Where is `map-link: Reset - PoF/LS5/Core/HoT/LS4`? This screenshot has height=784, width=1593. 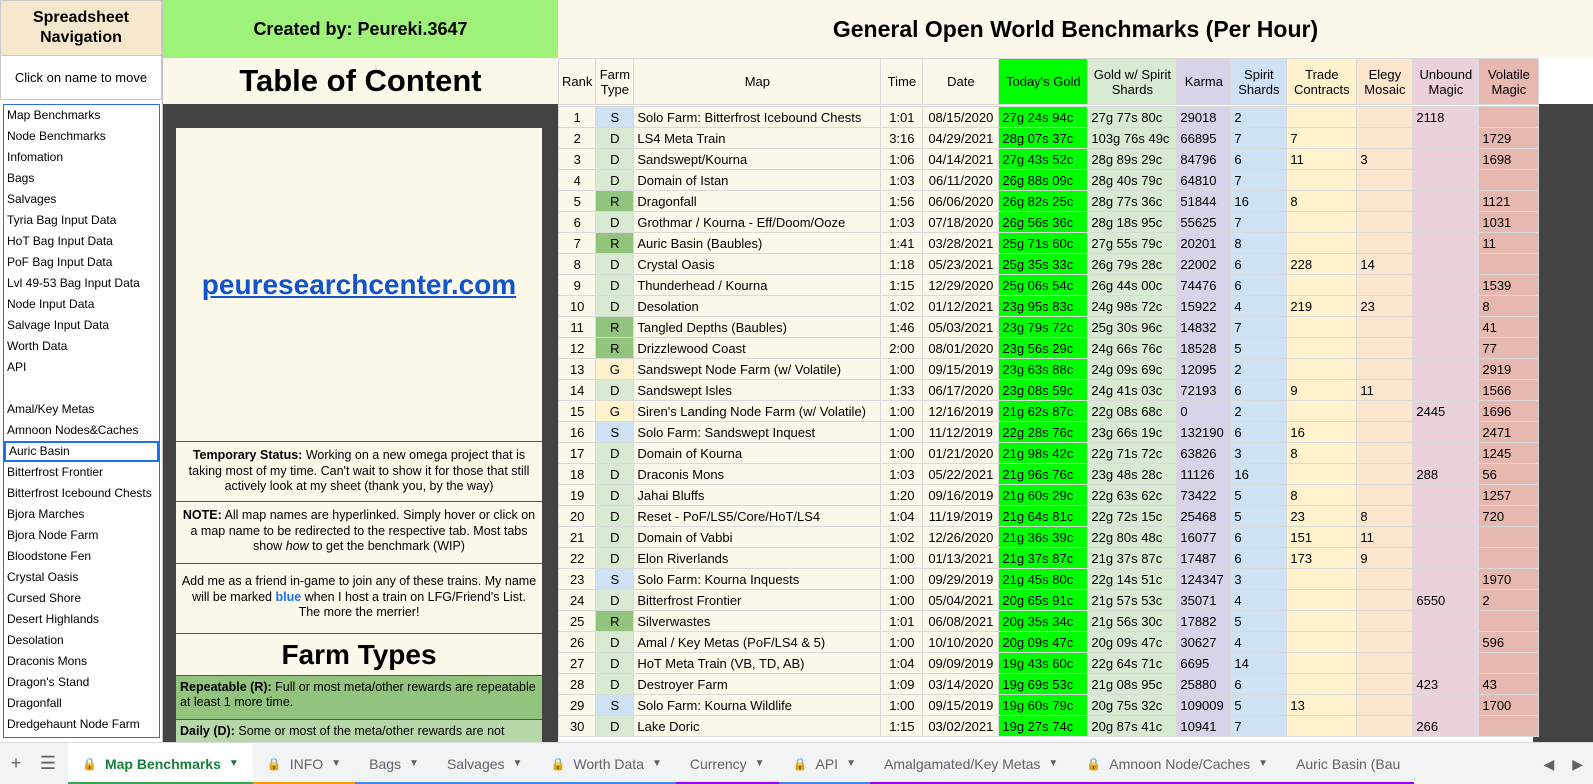 map-link: Reset - PoF/LS5/Core/HoT/LS4 is located at coordinates (757, 516).